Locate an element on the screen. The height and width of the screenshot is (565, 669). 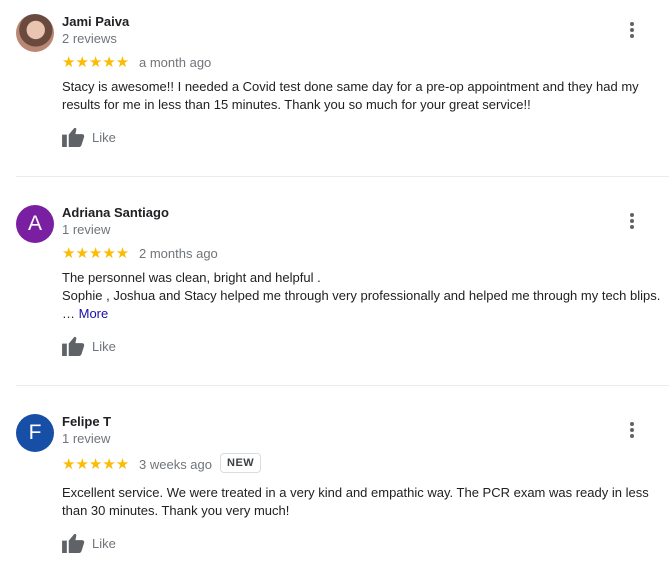
avatar-letter: F is located at coordinates (35, 432).